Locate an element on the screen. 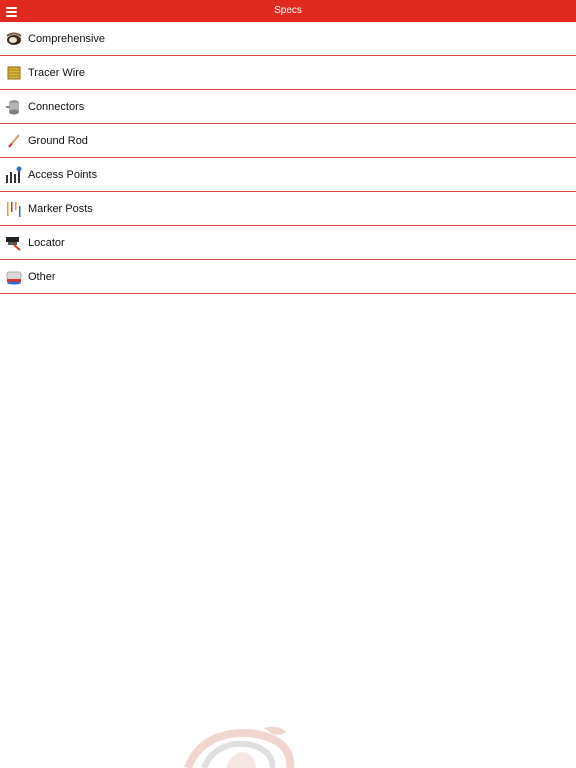 The height and width of the screenshot is (768, 576). list-item-label: Tracer Wire is located at coordinates (57, 72).